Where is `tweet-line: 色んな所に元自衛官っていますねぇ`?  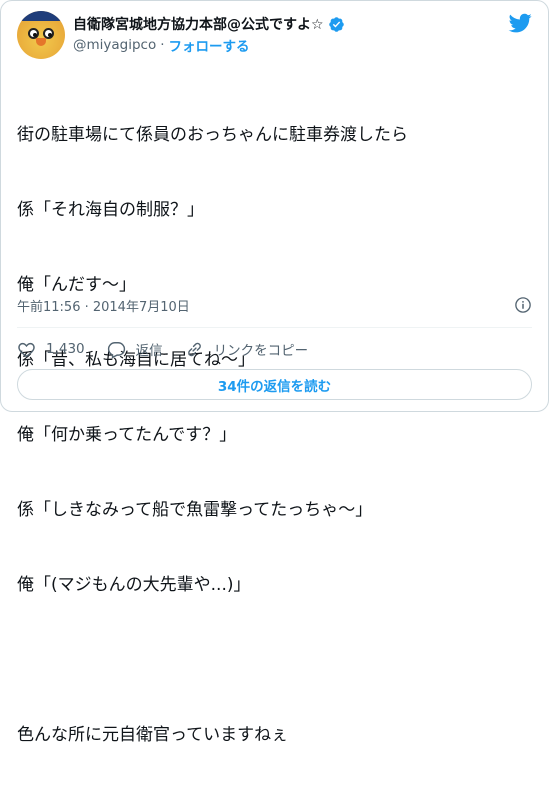
tweet-line: 色んな所に元自衛官っていますねぇ is located at coordinates (153, 735).